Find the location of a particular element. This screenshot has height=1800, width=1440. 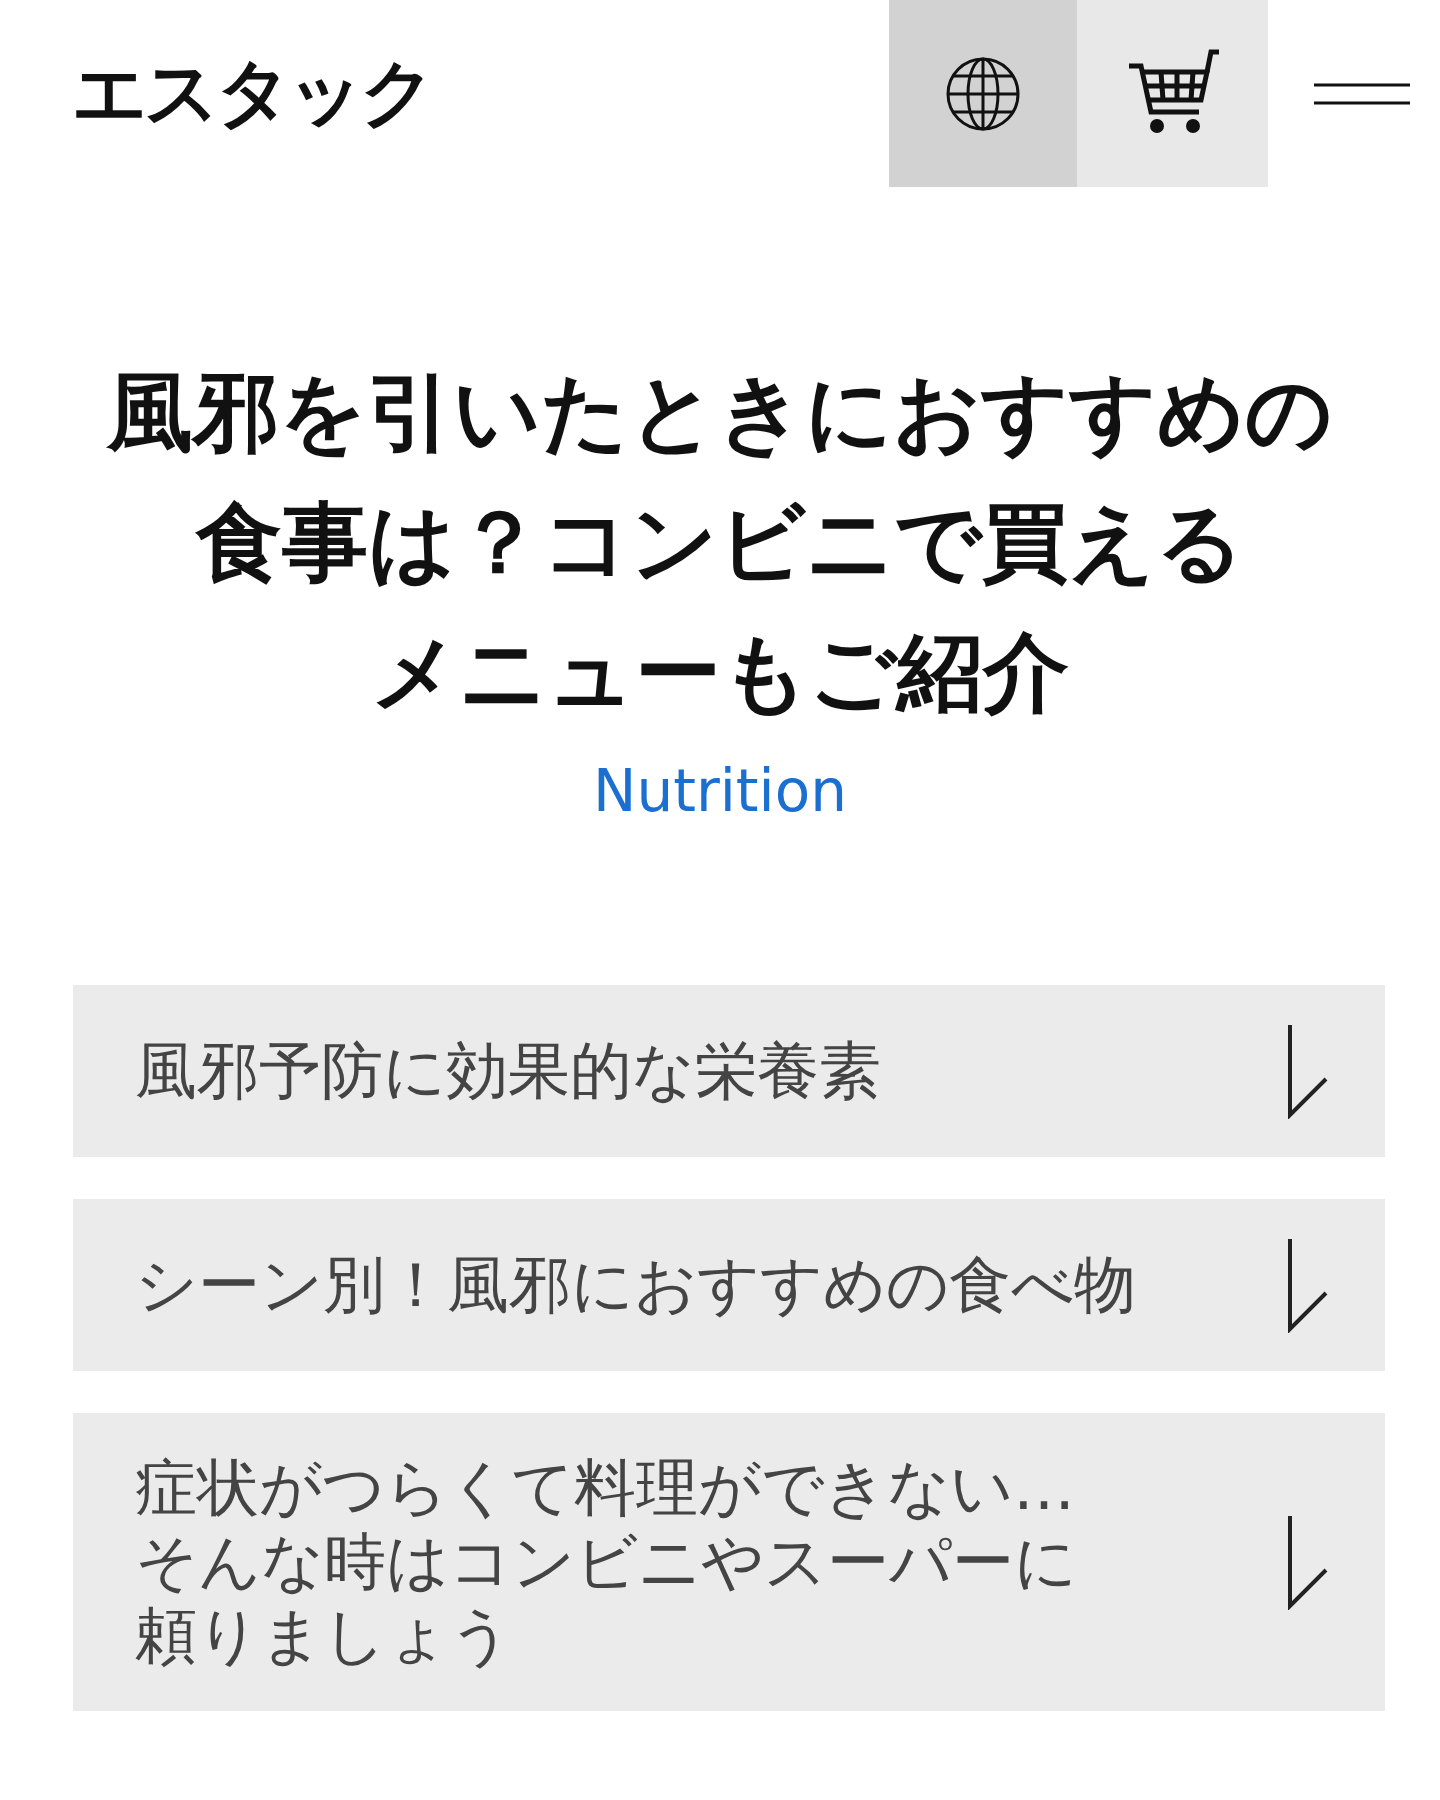

language-button is located at coordinates (983, 93).